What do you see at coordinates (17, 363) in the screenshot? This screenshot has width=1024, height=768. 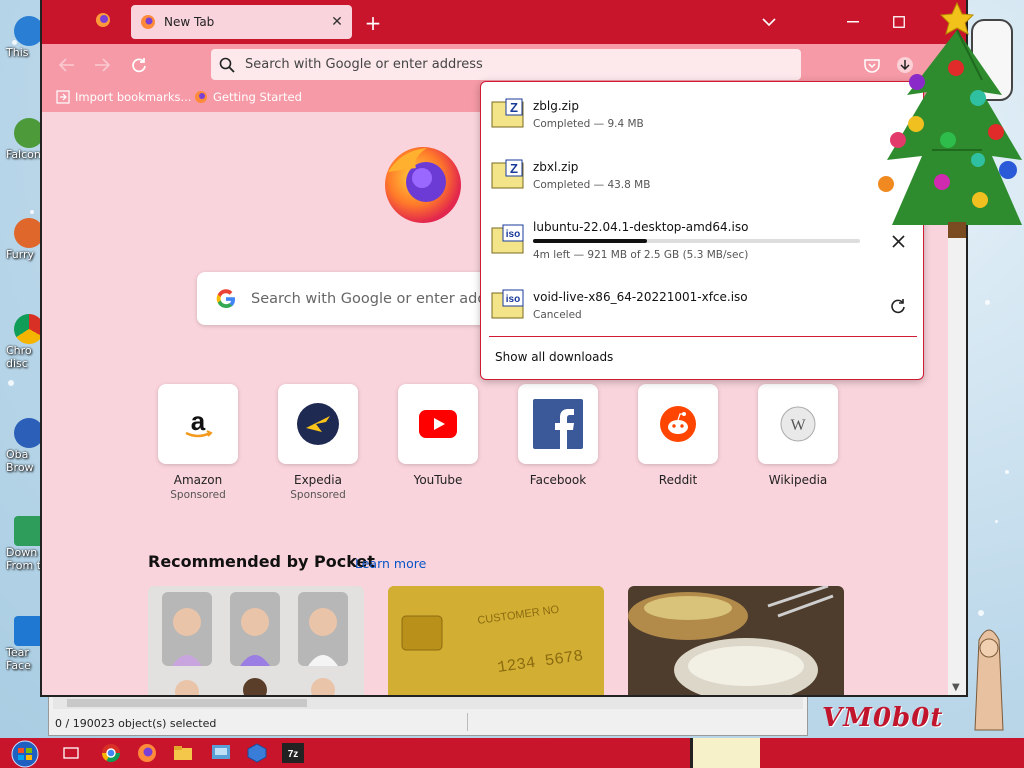 I see `desktop-icon-label: disc` at bounding box center [17, 363].